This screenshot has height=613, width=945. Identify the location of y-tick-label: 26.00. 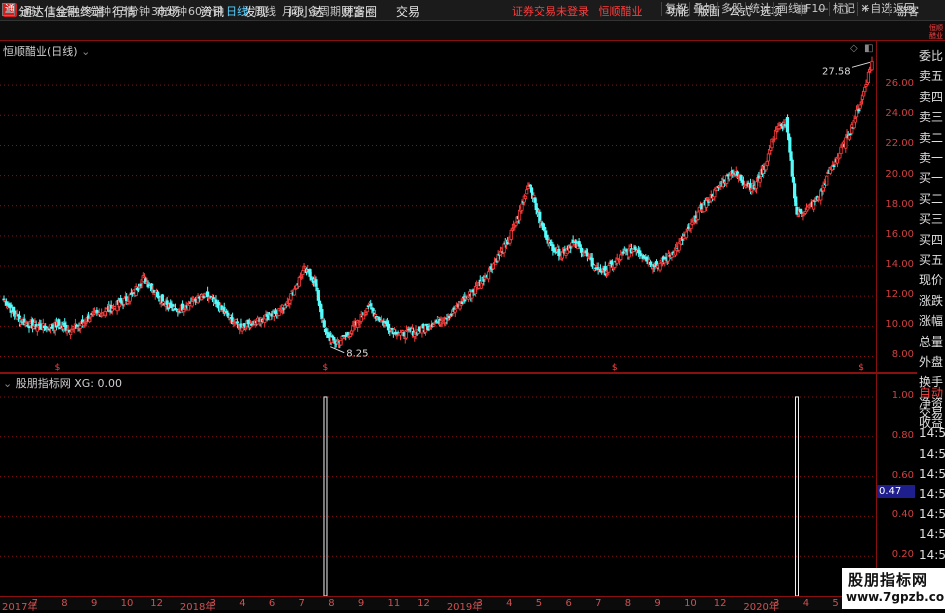
(899, 84).